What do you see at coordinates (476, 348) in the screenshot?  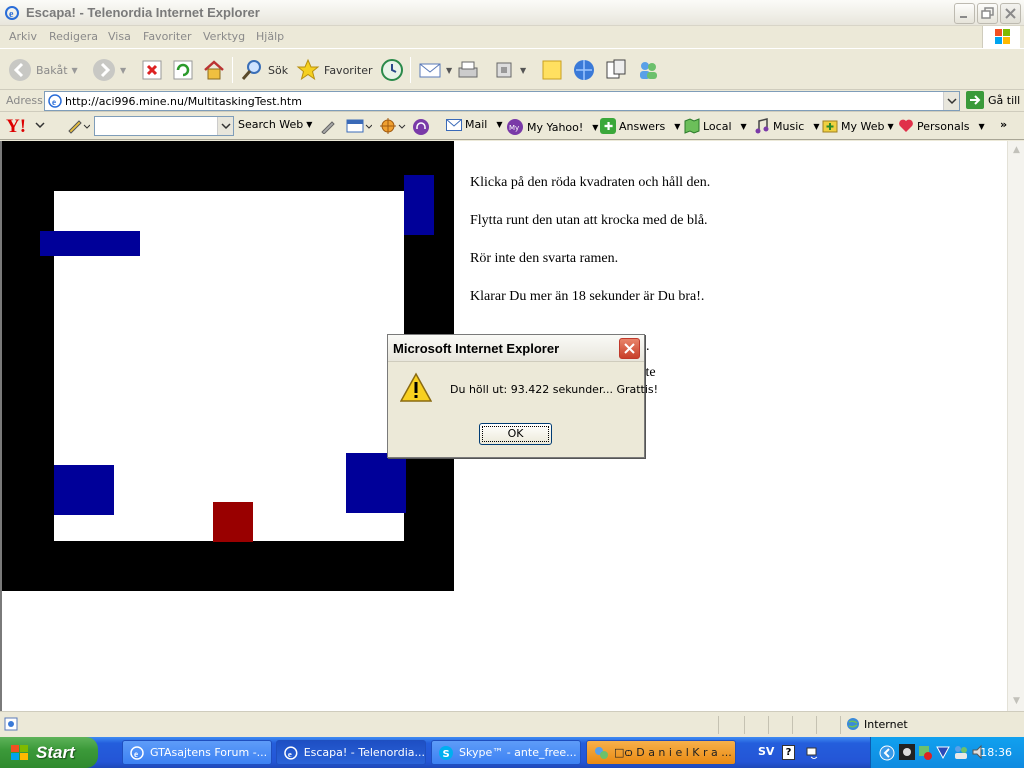 I see `dialog-title: Microsoft Internet Explorer` at bounding box center [476, 348].